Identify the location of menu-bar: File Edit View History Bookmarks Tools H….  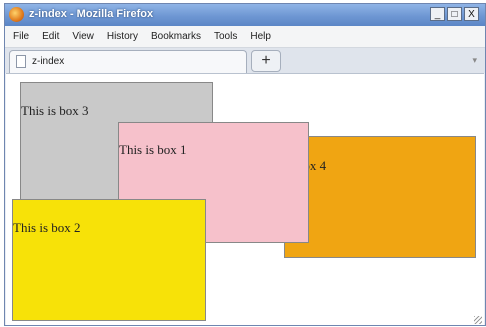
(245, 37).